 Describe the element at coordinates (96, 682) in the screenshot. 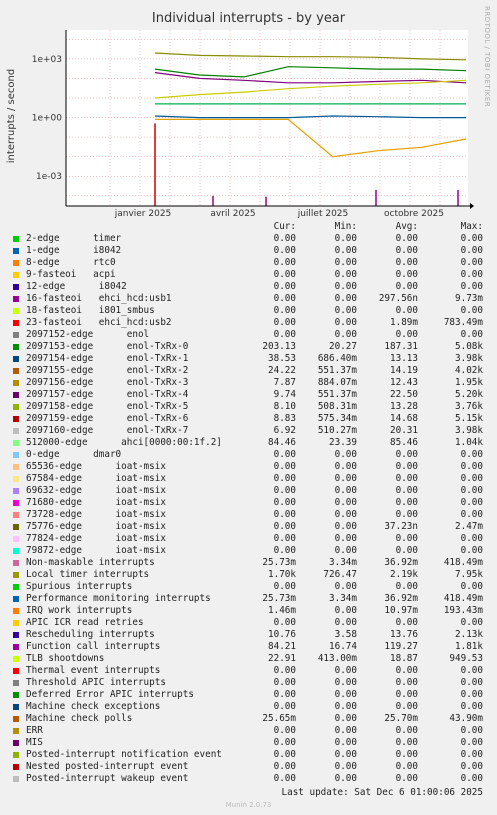

I see `legend-label: Threshold APIC interrupts` at that location.